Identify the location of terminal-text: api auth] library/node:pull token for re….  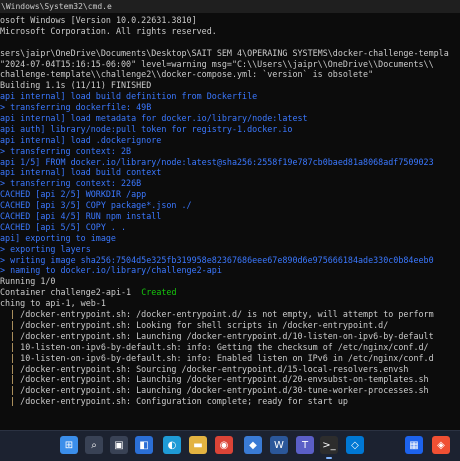
(146, 128).